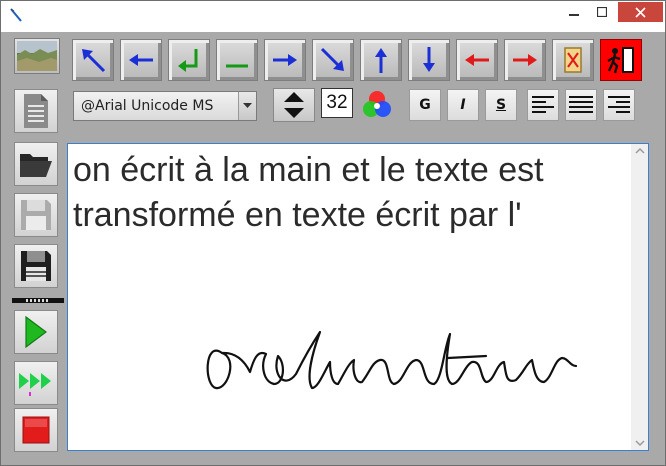 The width and height of the screenshot is (666, 466). I want to click on minimize-icon, so click(574, 15).